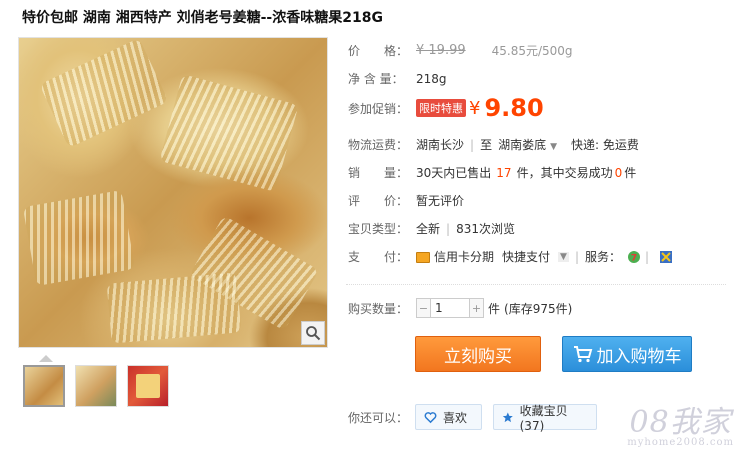 The width and height of the screenshot is (740, 452). I want to click on quantity-input, so click(450, 308).